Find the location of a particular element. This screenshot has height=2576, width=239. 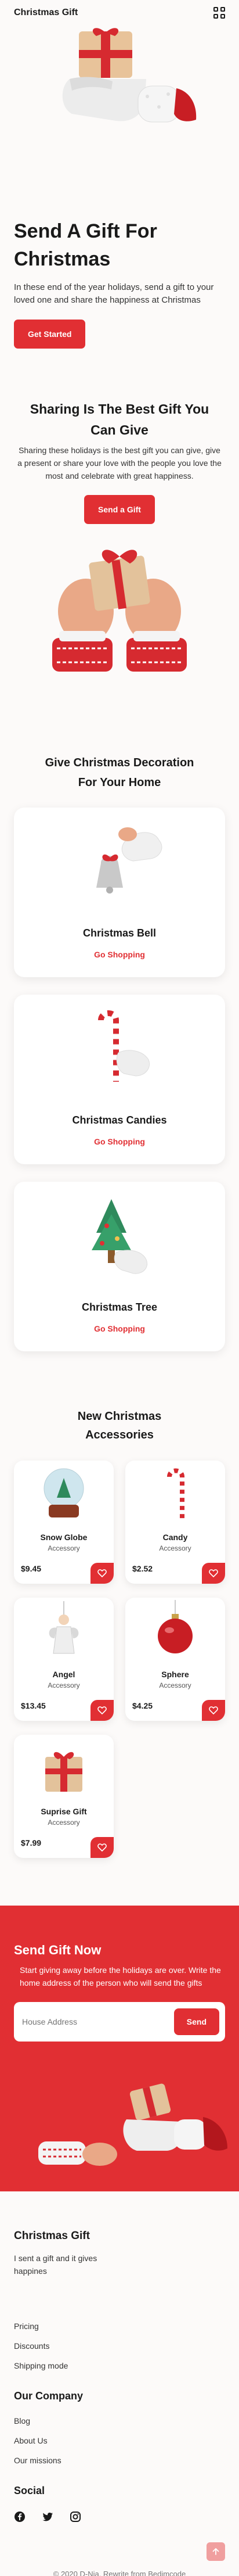

send-image is located at coordinates (119, 2127).